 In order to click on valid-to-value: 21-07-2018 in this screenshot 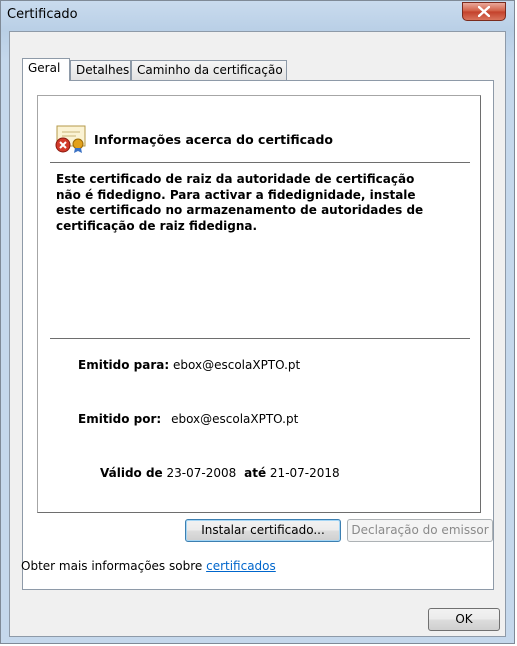, I will do `click(304, 473)`.